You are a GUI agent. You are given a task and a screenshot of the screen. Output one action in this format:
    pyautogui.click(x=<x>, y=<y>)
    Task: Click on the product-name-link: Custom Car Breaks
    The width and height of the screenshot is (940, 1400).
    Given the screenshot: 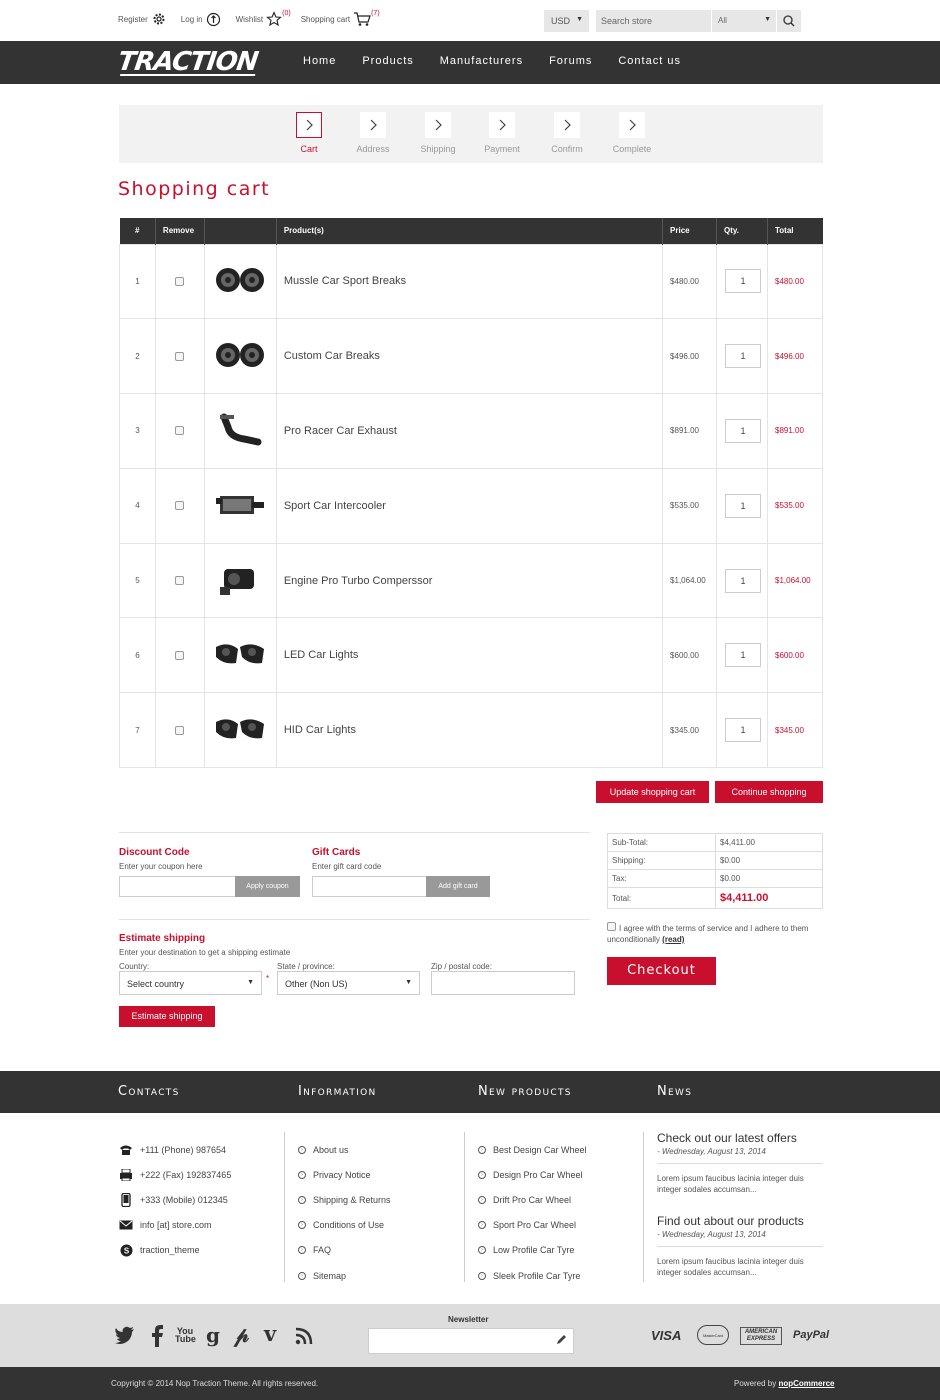 What is the action you would take?
    pyautogui.click(x=469, y=356)
    